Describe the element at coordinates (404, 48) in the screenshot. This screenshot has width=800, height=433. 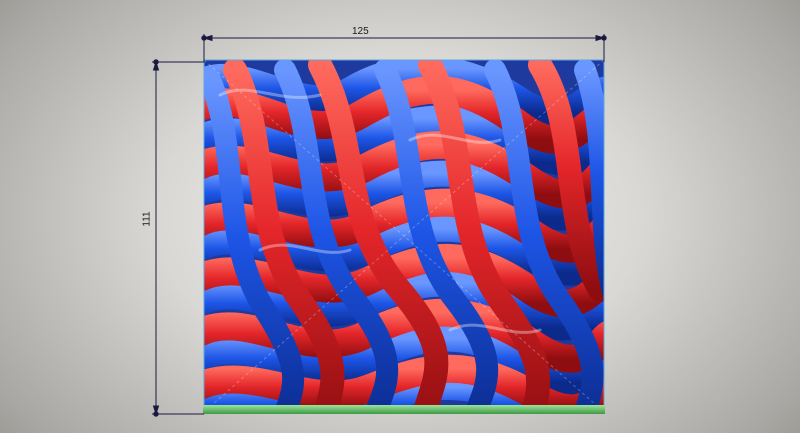
I see `width-dimension` at that location.